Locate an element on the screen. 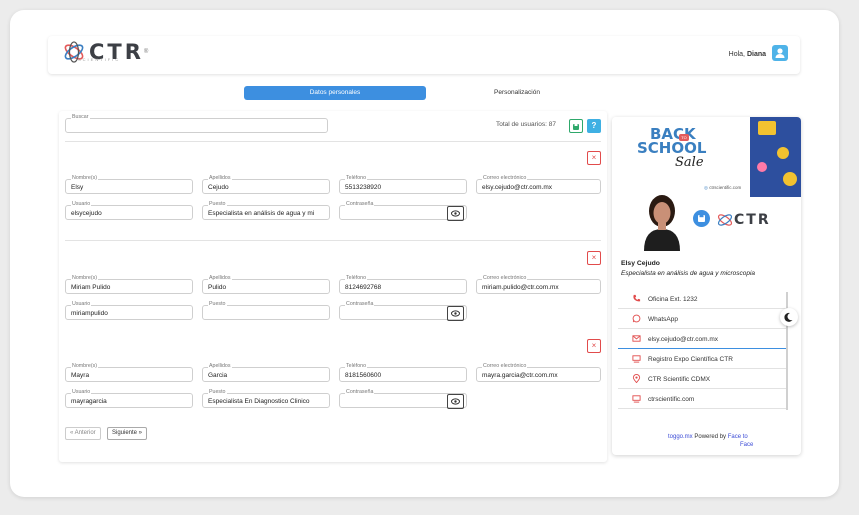  nombre-field: Nombre(s) Mayra is located at coordinates (129, 372).